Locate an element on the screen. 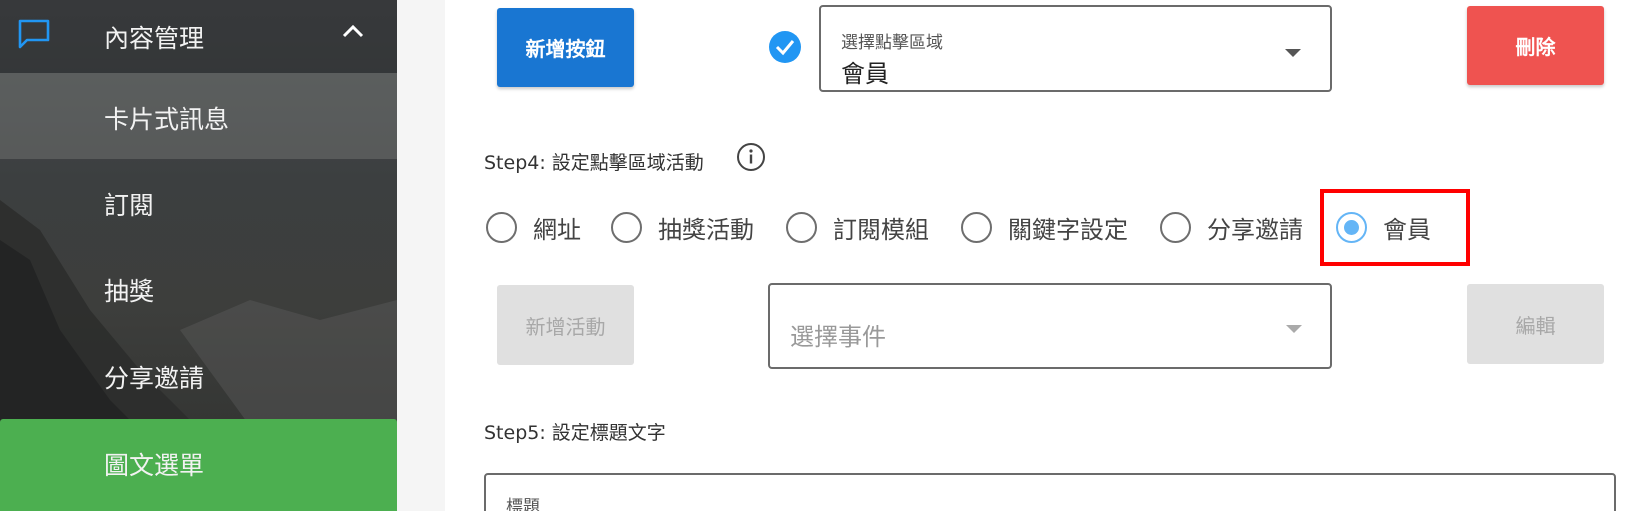  add-activity-button: 新增活動 is located at coordinates (565, 325).